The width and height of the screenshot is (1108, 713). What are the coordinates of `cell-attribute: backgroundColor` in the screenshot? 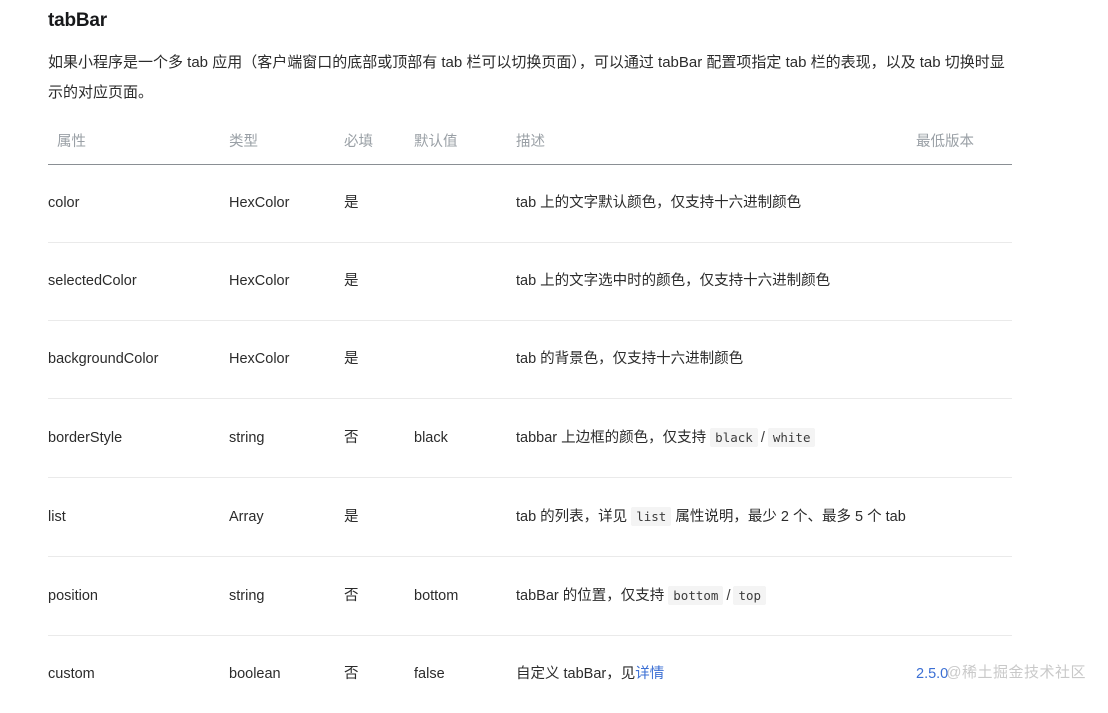 It's located at (138, 360).